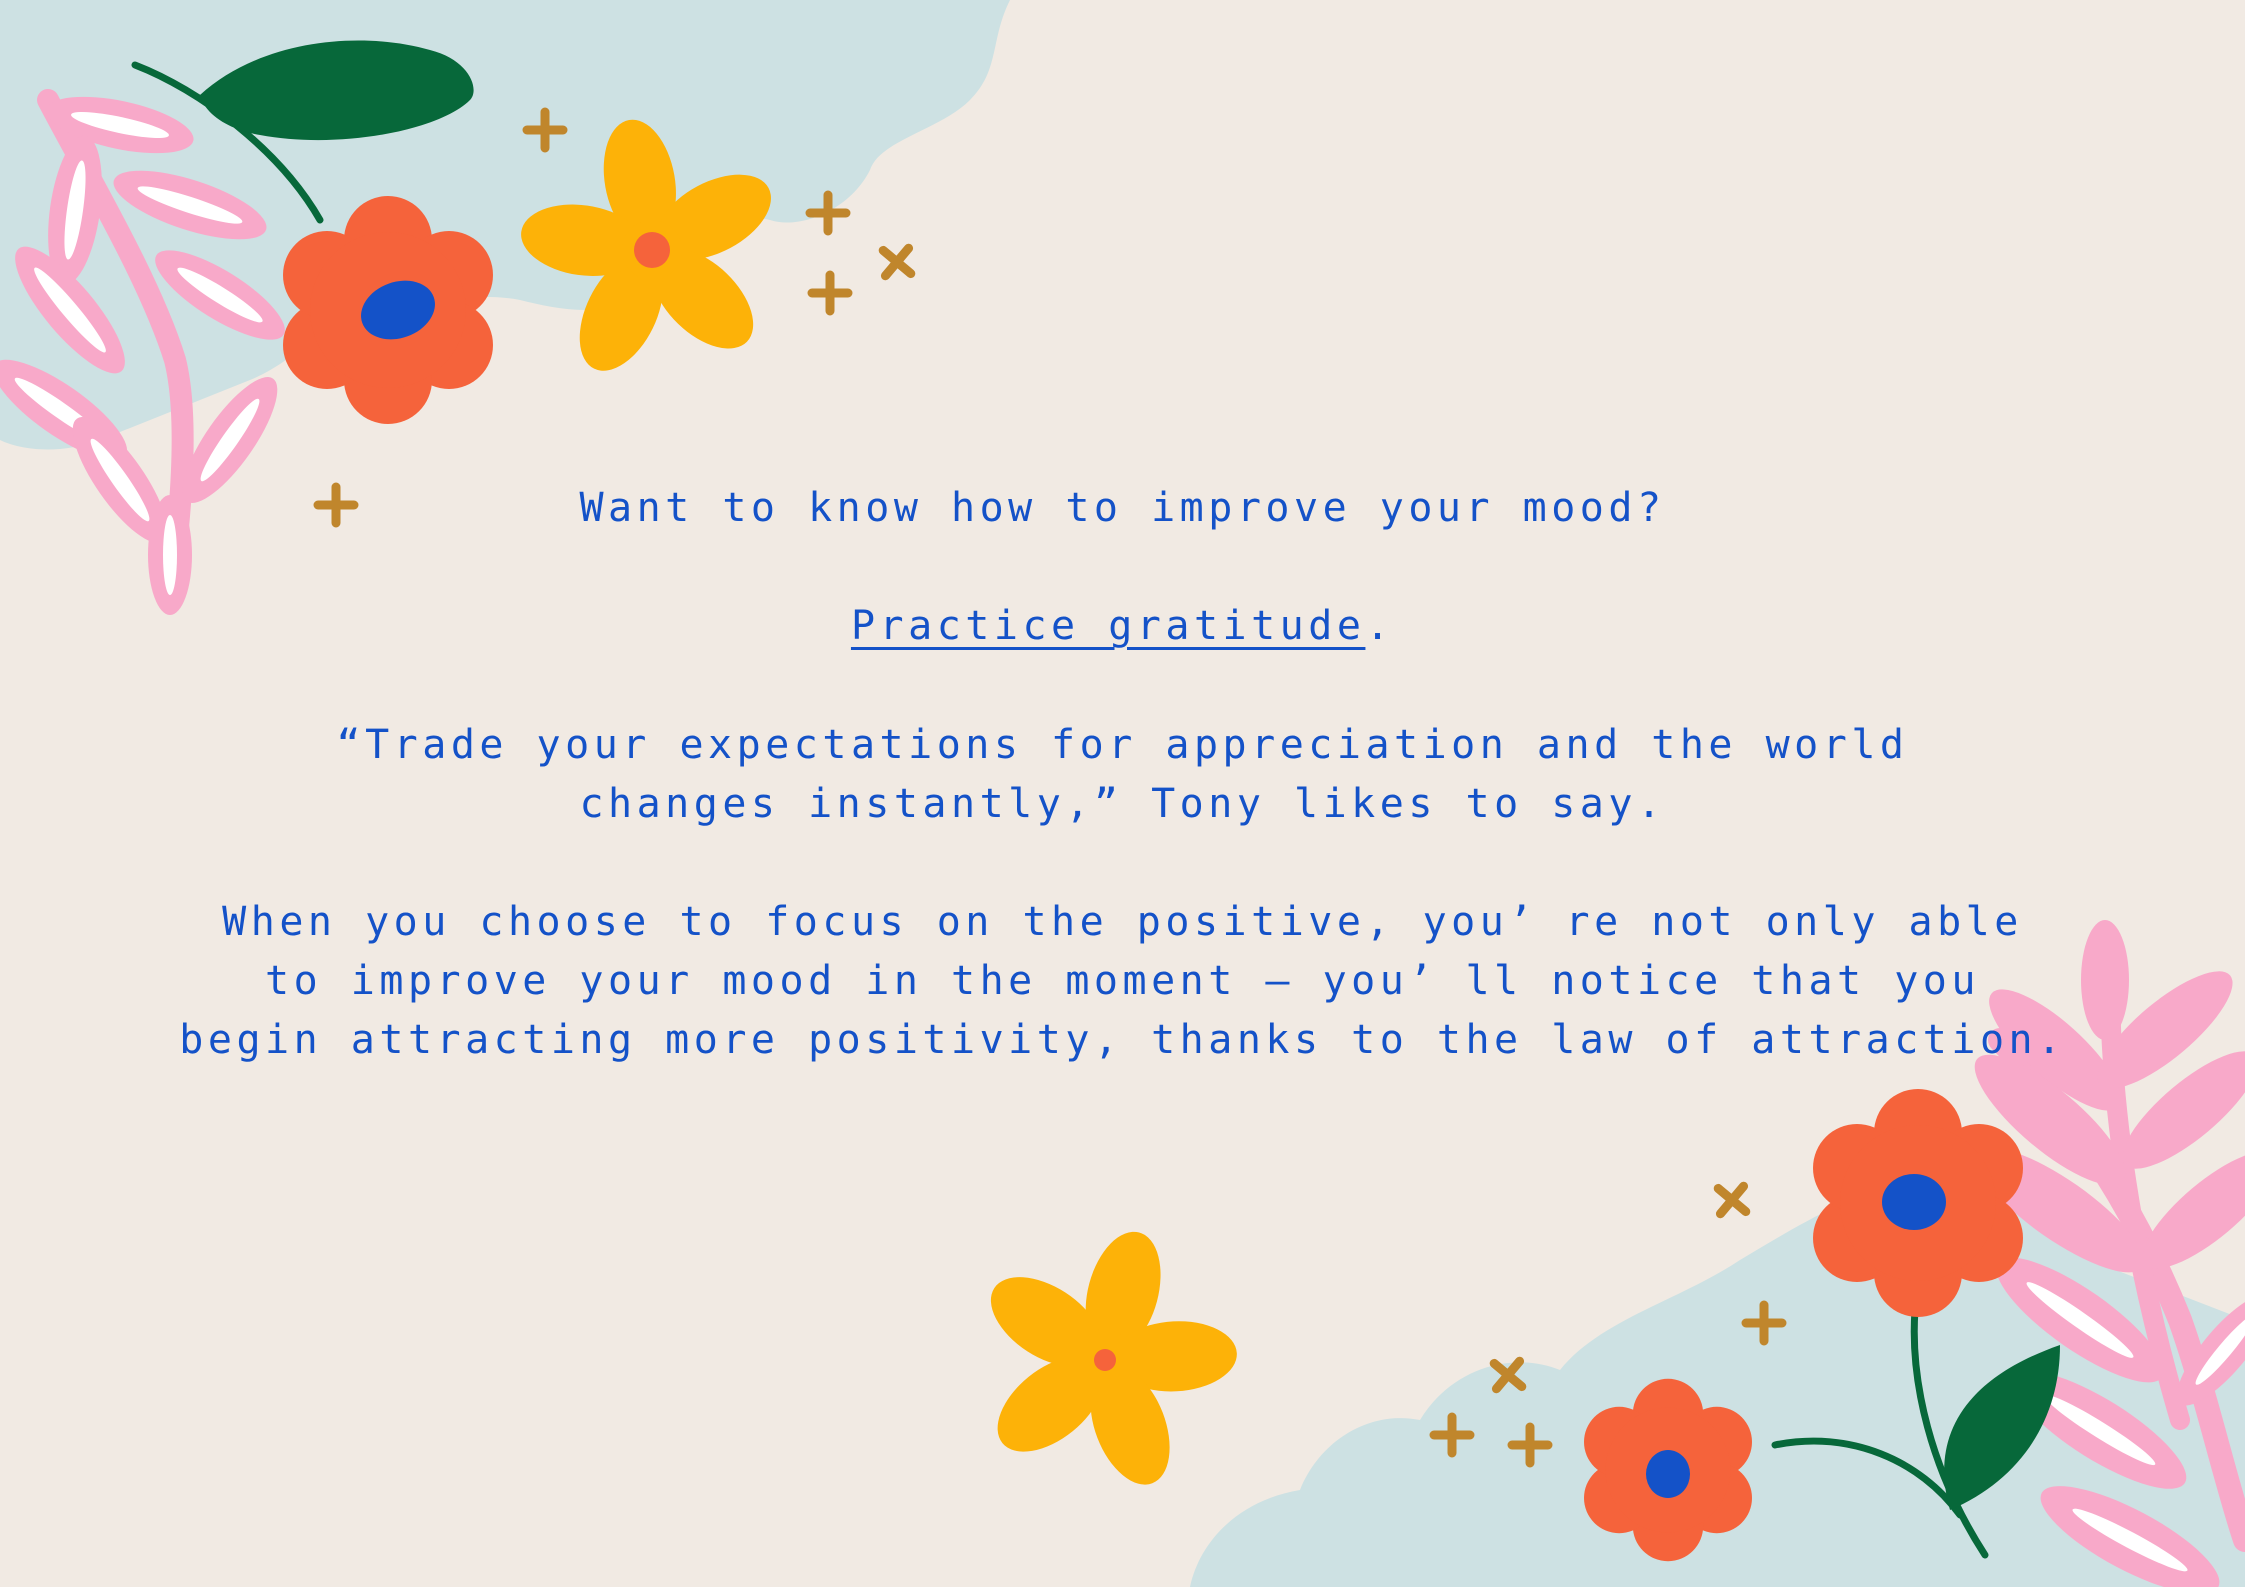  Describe the element at coordinates (1122, 508) in the screenshot. I see `question-line: Want to know how to improve your mood?` at that location.